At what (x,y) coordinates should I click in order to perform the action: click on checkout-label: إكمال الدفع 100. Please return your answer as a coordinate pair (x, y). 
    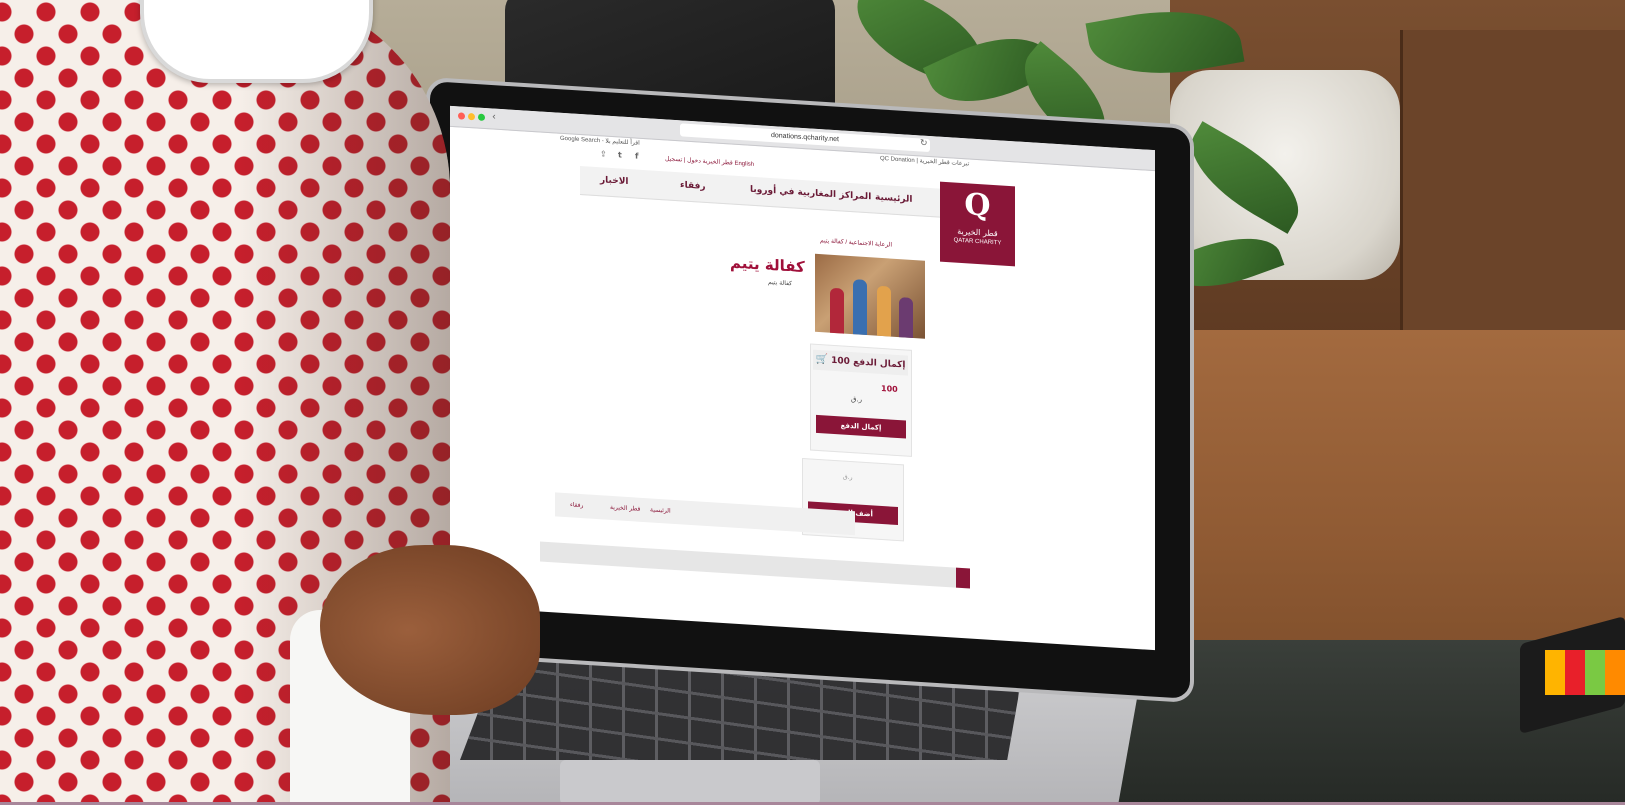
    Looking at the image, I should click on (868, 363).